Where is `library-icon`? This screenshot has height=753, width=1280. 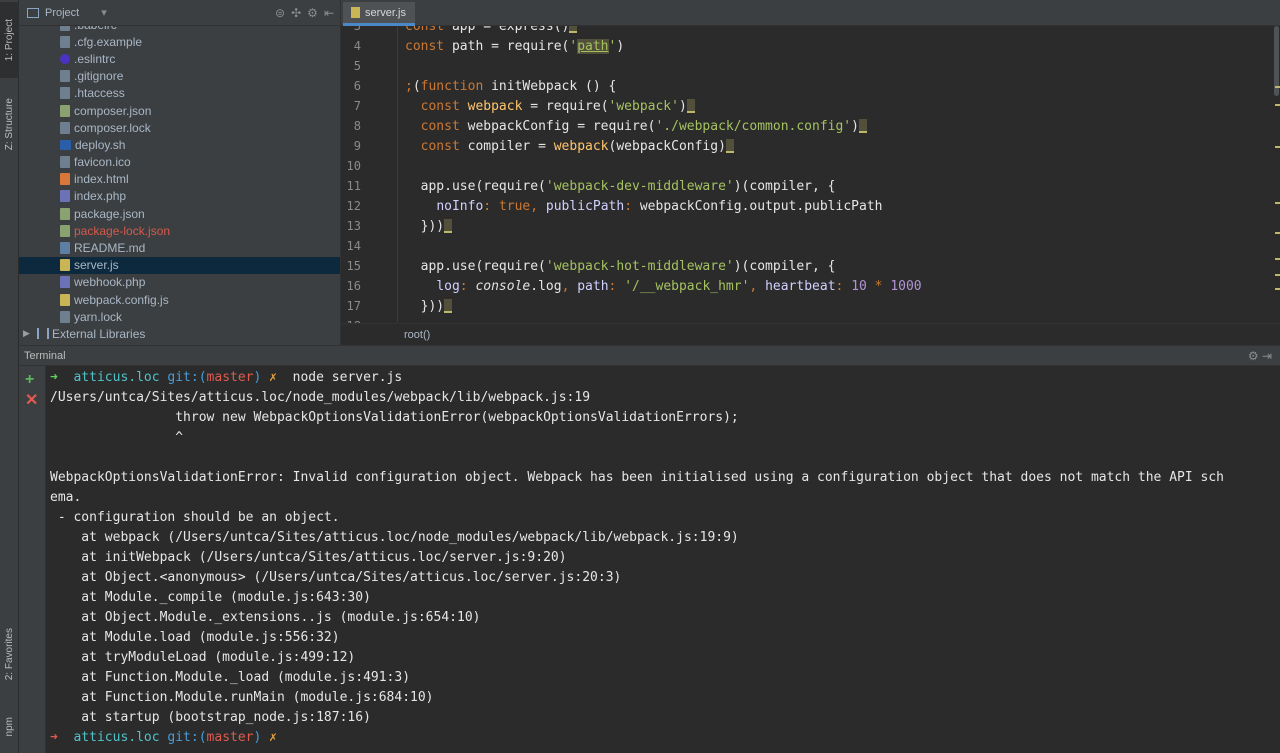
library-icon is located at coordinates (43, 334).